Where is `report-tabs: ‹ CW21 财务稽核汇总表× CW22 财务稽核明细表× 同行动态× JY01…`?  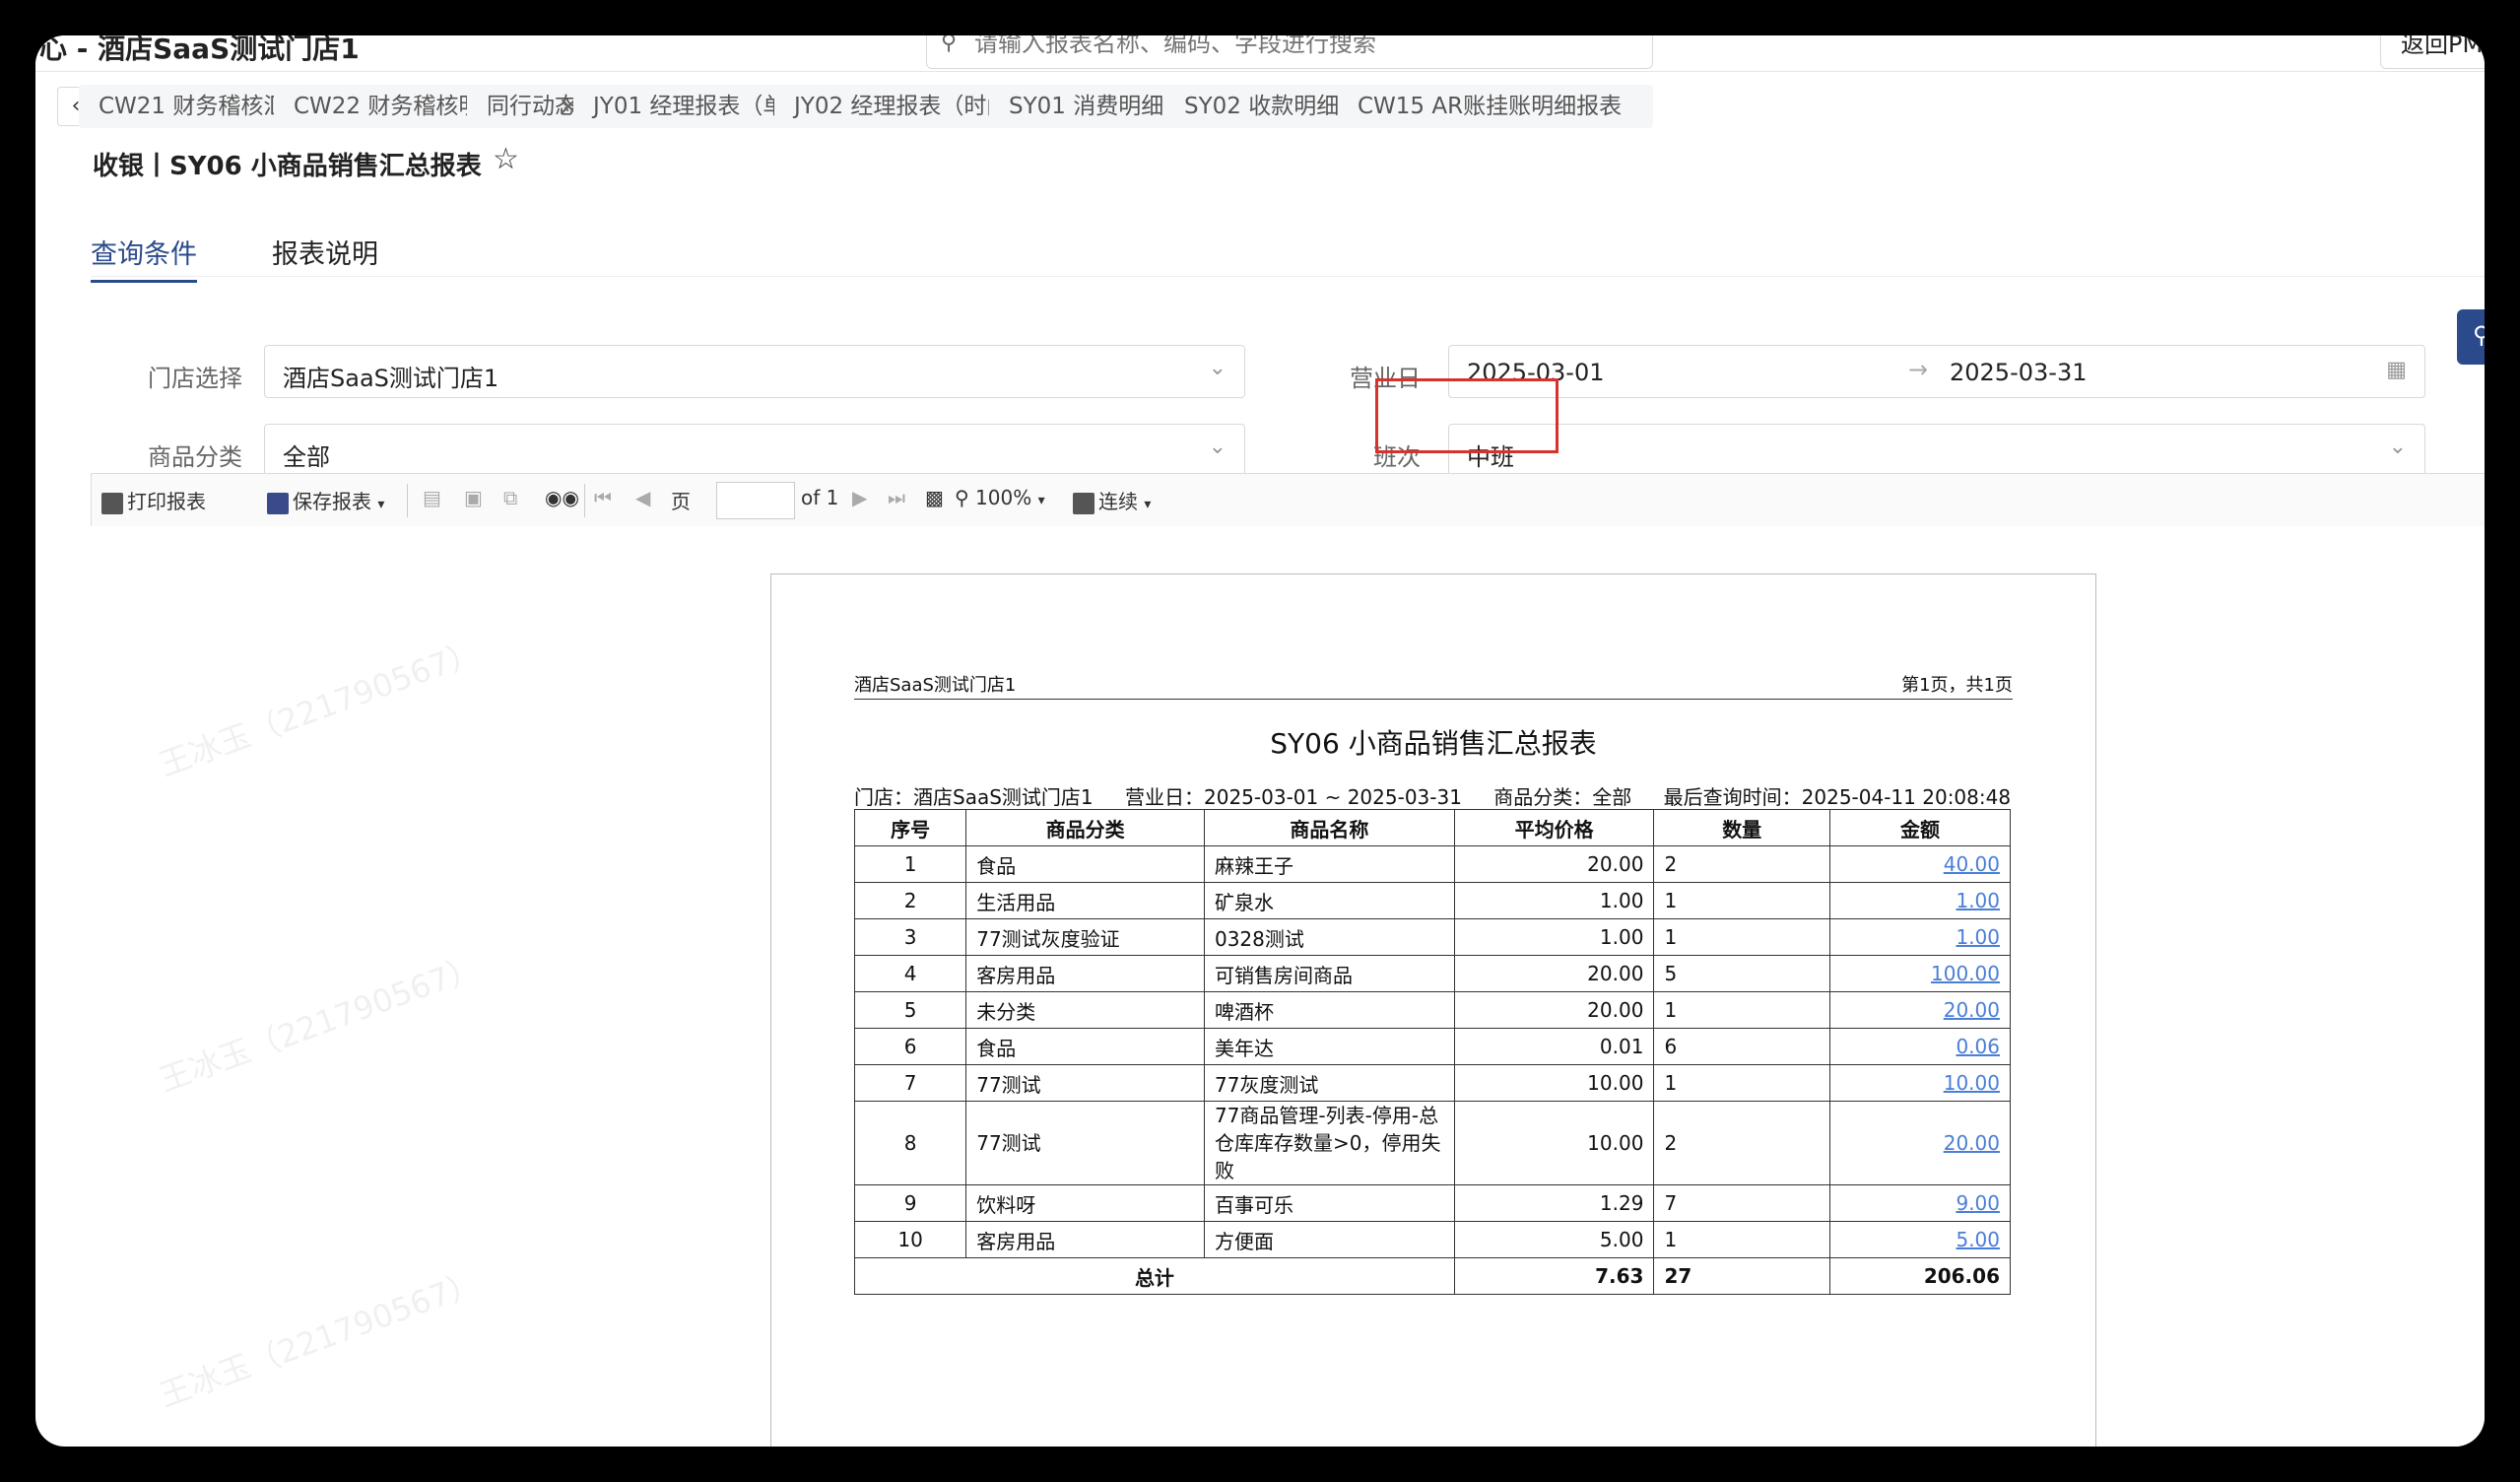
report-tabs: ‹ CW21 财务稽核汇总表× CW22 财务稽核明细表× 同行动态× JY01… is located at coordinates (1260, 109).